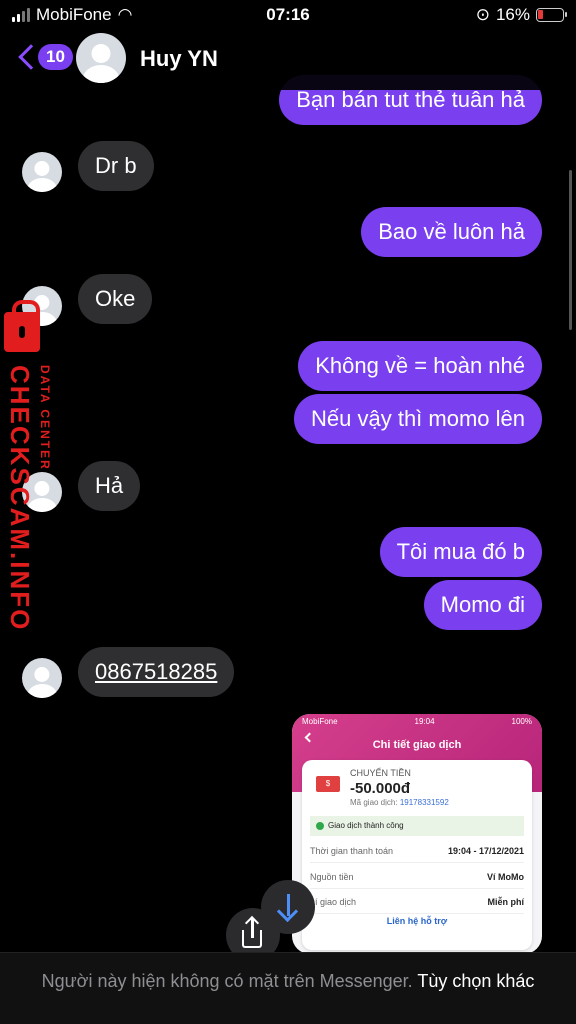  Describe the element at coordinates (101, 58) in the screenshot. I see `contact-avatar` at that location.